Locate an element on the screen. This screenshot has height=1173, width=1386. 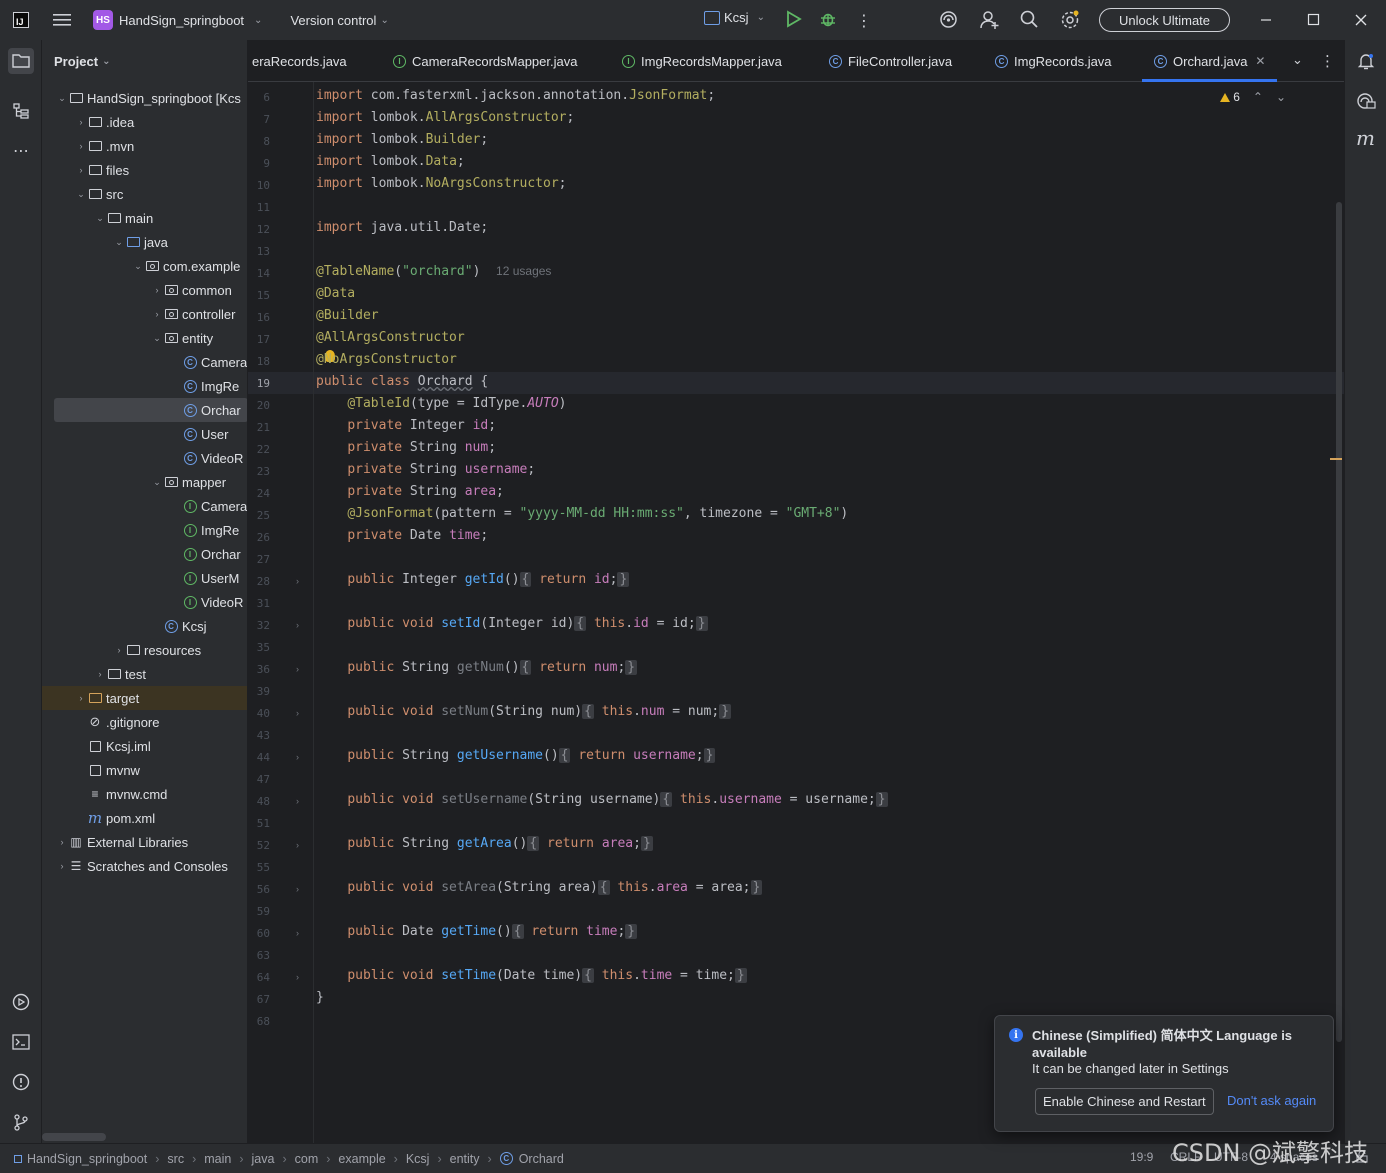
tree-item: › .idea is located at coordinates (144, 122).